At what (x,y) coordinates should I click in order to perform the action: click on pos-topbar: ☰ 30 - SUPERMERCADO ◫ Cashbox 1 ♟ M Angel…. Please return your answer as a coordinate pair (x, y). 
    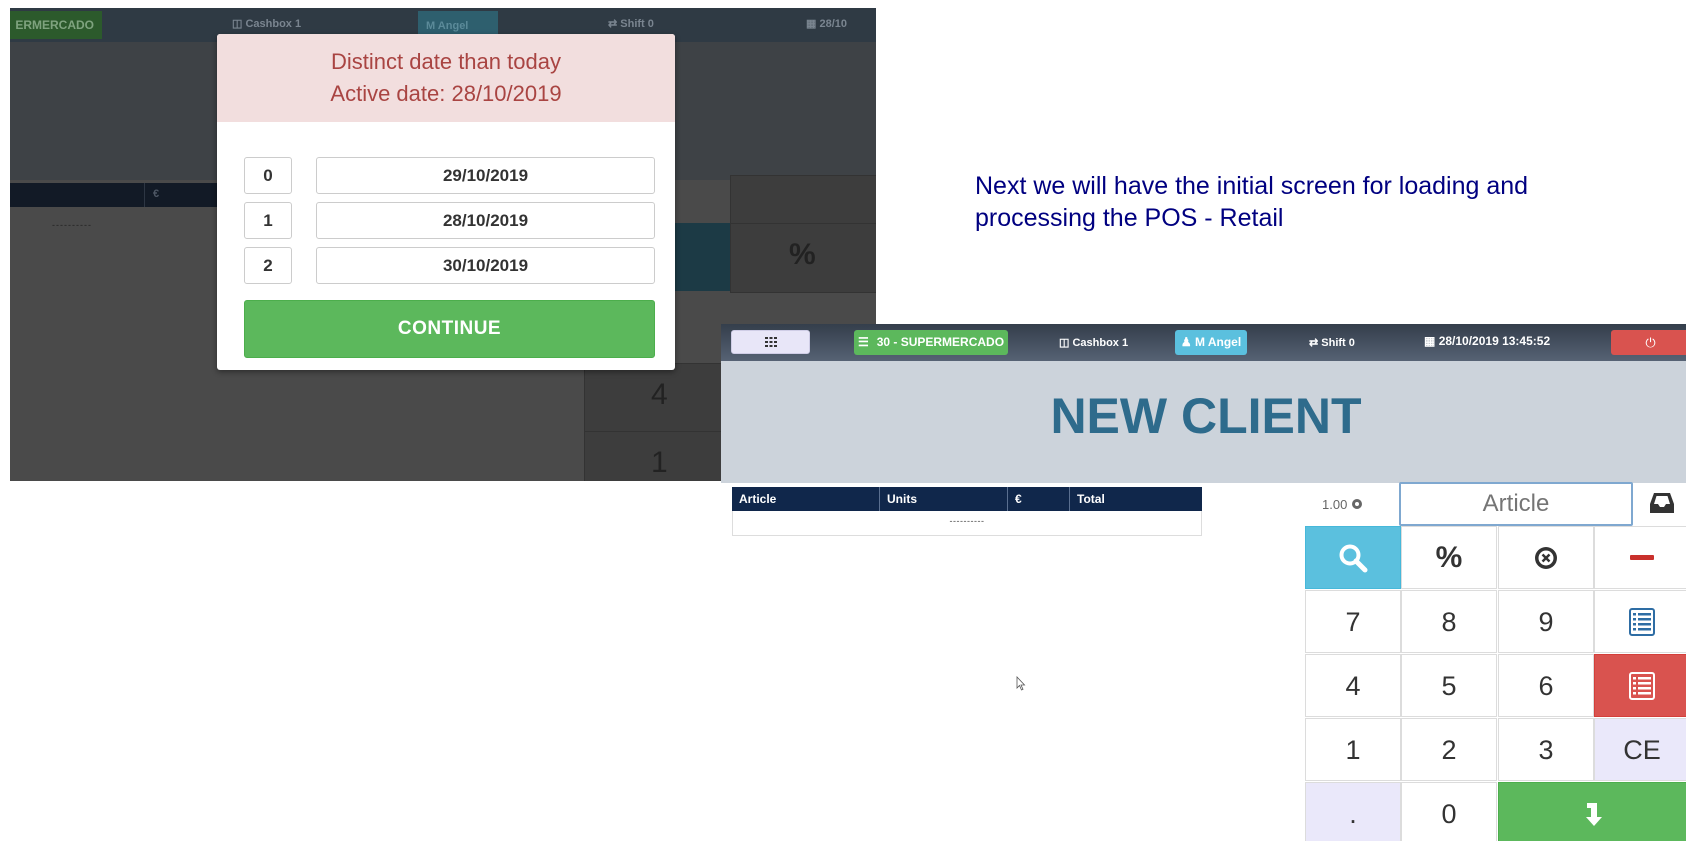
    Looking at the image, I should click on (1203, 342).